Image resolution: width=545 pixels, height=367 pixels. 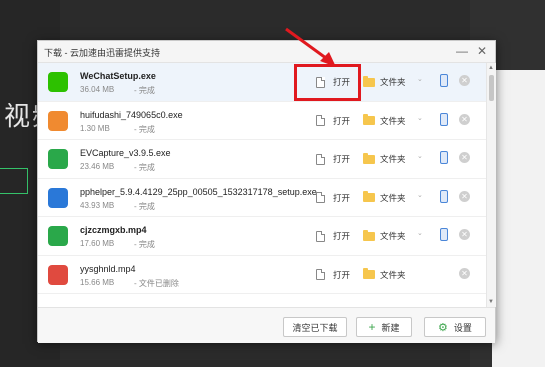 What do you see at coordinates (372, 327) in the screenshot?
I see `plus-icon: +` at bounding box center [372, 327].